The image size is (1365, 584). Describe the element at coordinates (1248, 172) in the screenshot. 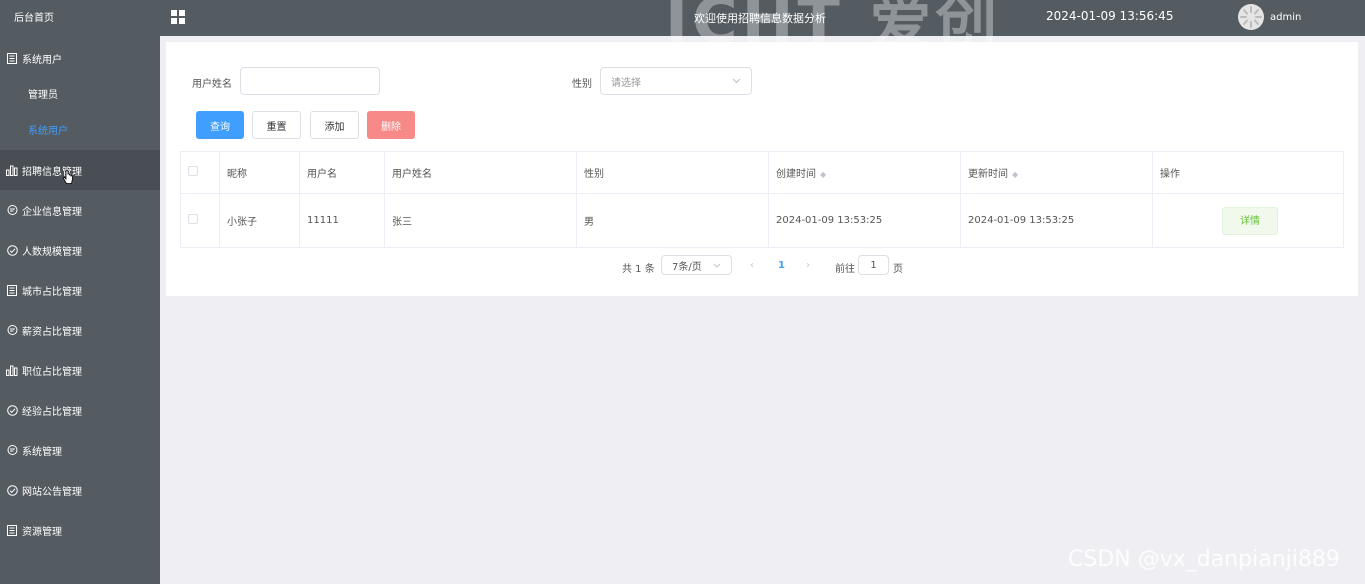

I see `col-action: 操作` at that location.